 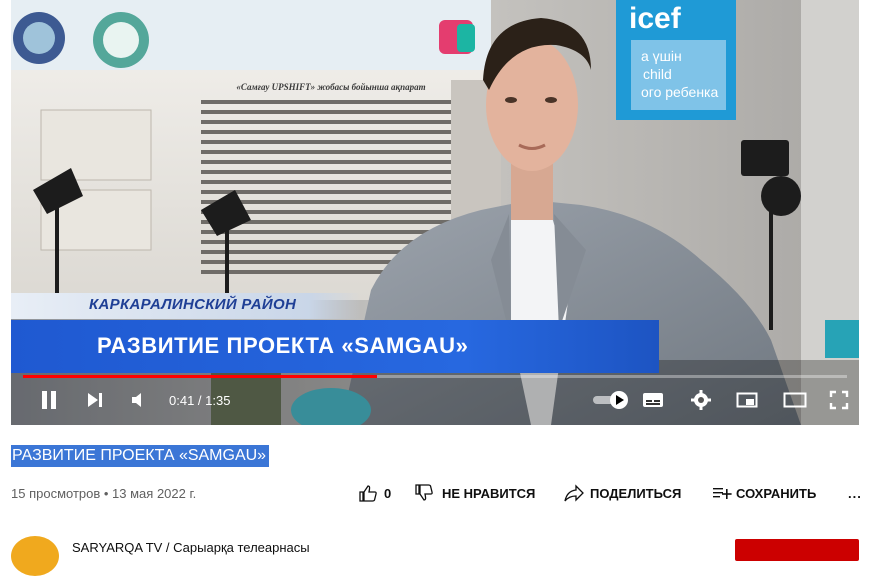 What do you see at coordinates (680, 92) in the screenshot?
I see `unicef-text-3: ого ребенка` at bounding box center [680, 92].